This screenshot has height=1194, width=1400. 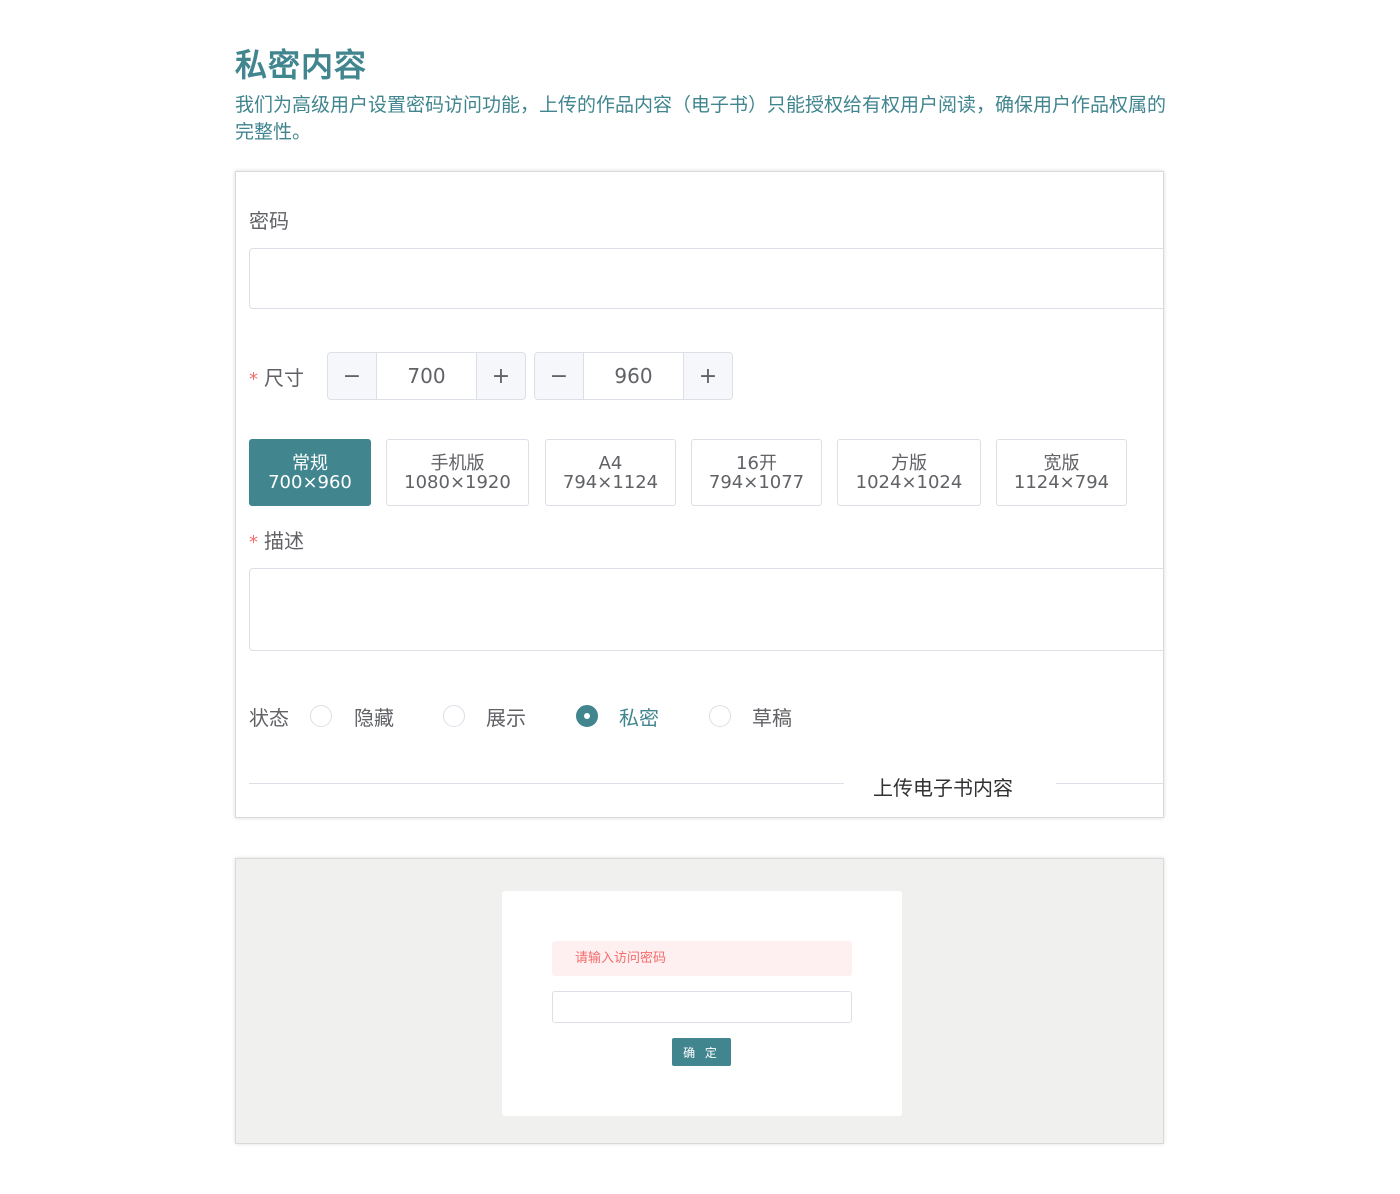 I want to click on size-label-text: 尺寸, so click(x=284, y=378).